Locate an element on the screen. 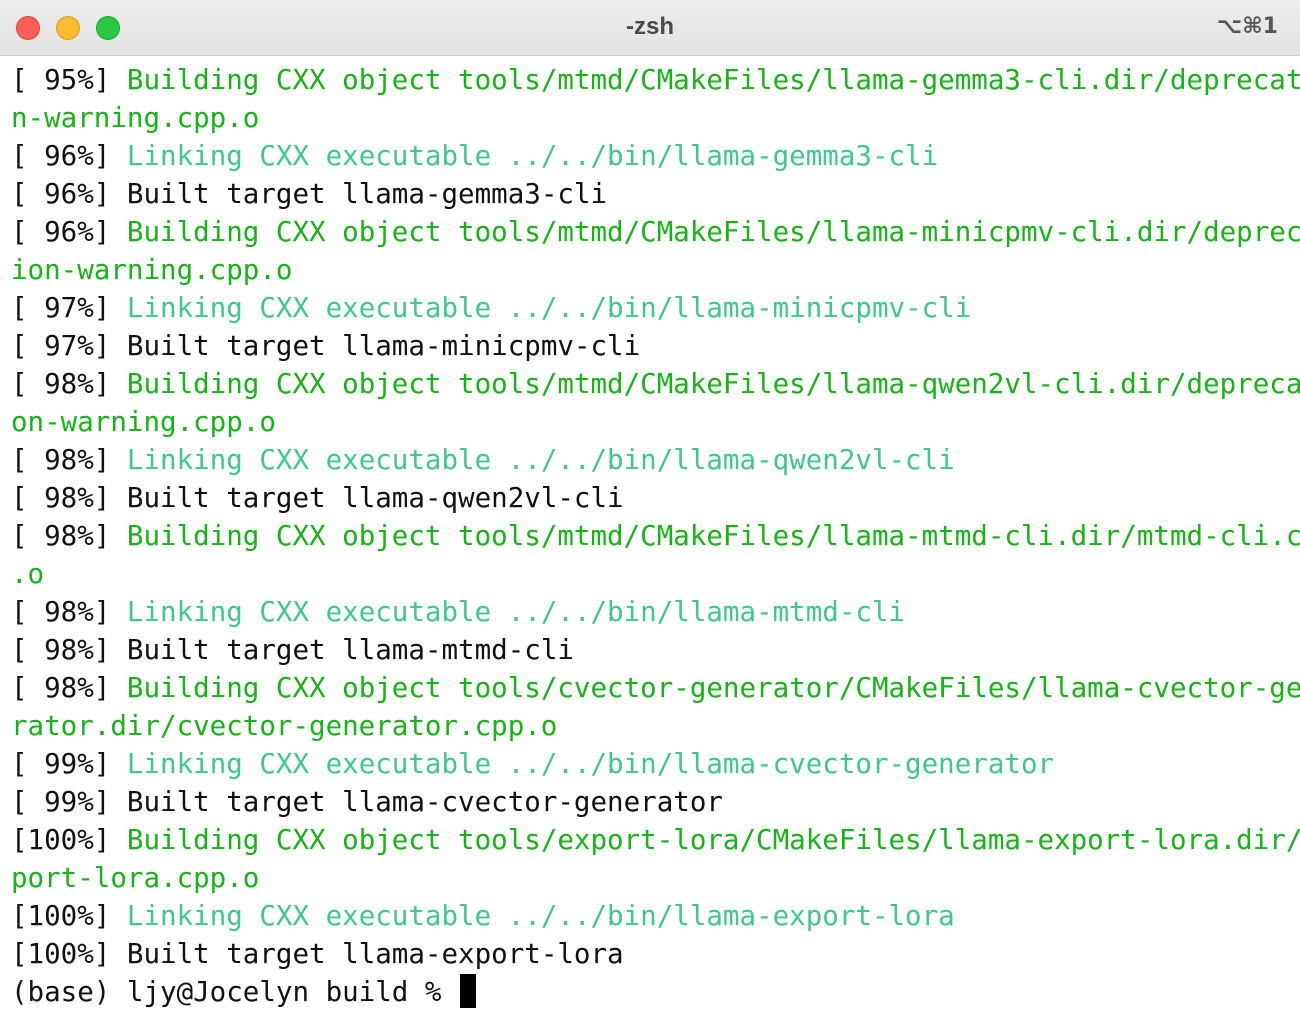  build-message: ion-warning.cpp.o is located at coordinates (152, 270).